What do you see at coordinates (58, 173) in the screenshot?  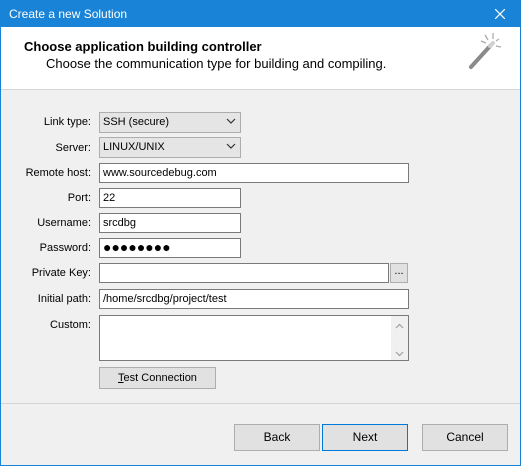 I see `remote-host-label: Remote host:` at bounding box center [58, 173].